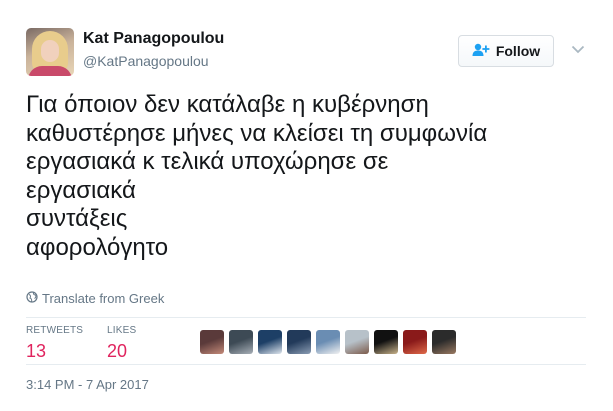  What do you see at coordinates (153, 39) in the screenshot?
I see `author-name: Kat Panagopoulou` at bounding box center [153, 39].